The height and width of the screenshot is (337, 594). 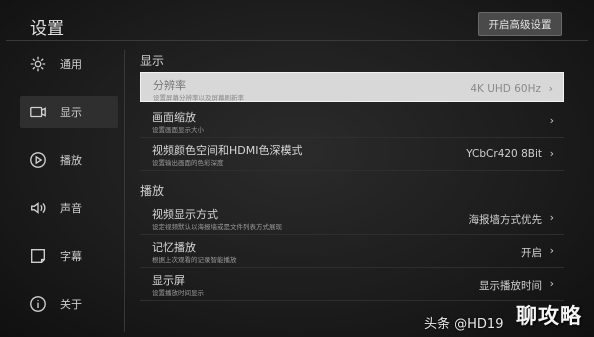 What do you see at coordinates (38, 64) in the screenshot?
I see `gear-icon` at bounding box center [38, 64].